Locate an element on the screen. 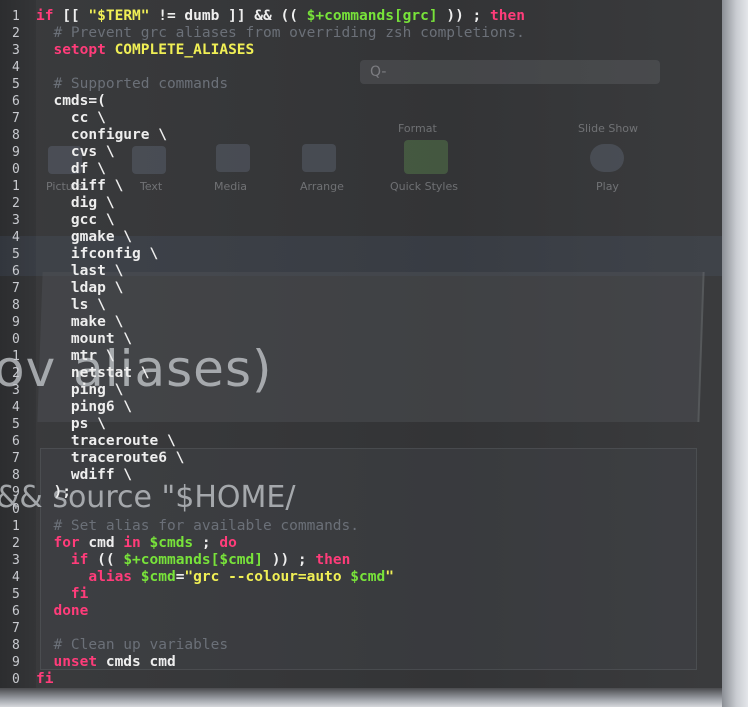  code-token: COMPLETE_ALIASES is located at coordinates (184, 50).